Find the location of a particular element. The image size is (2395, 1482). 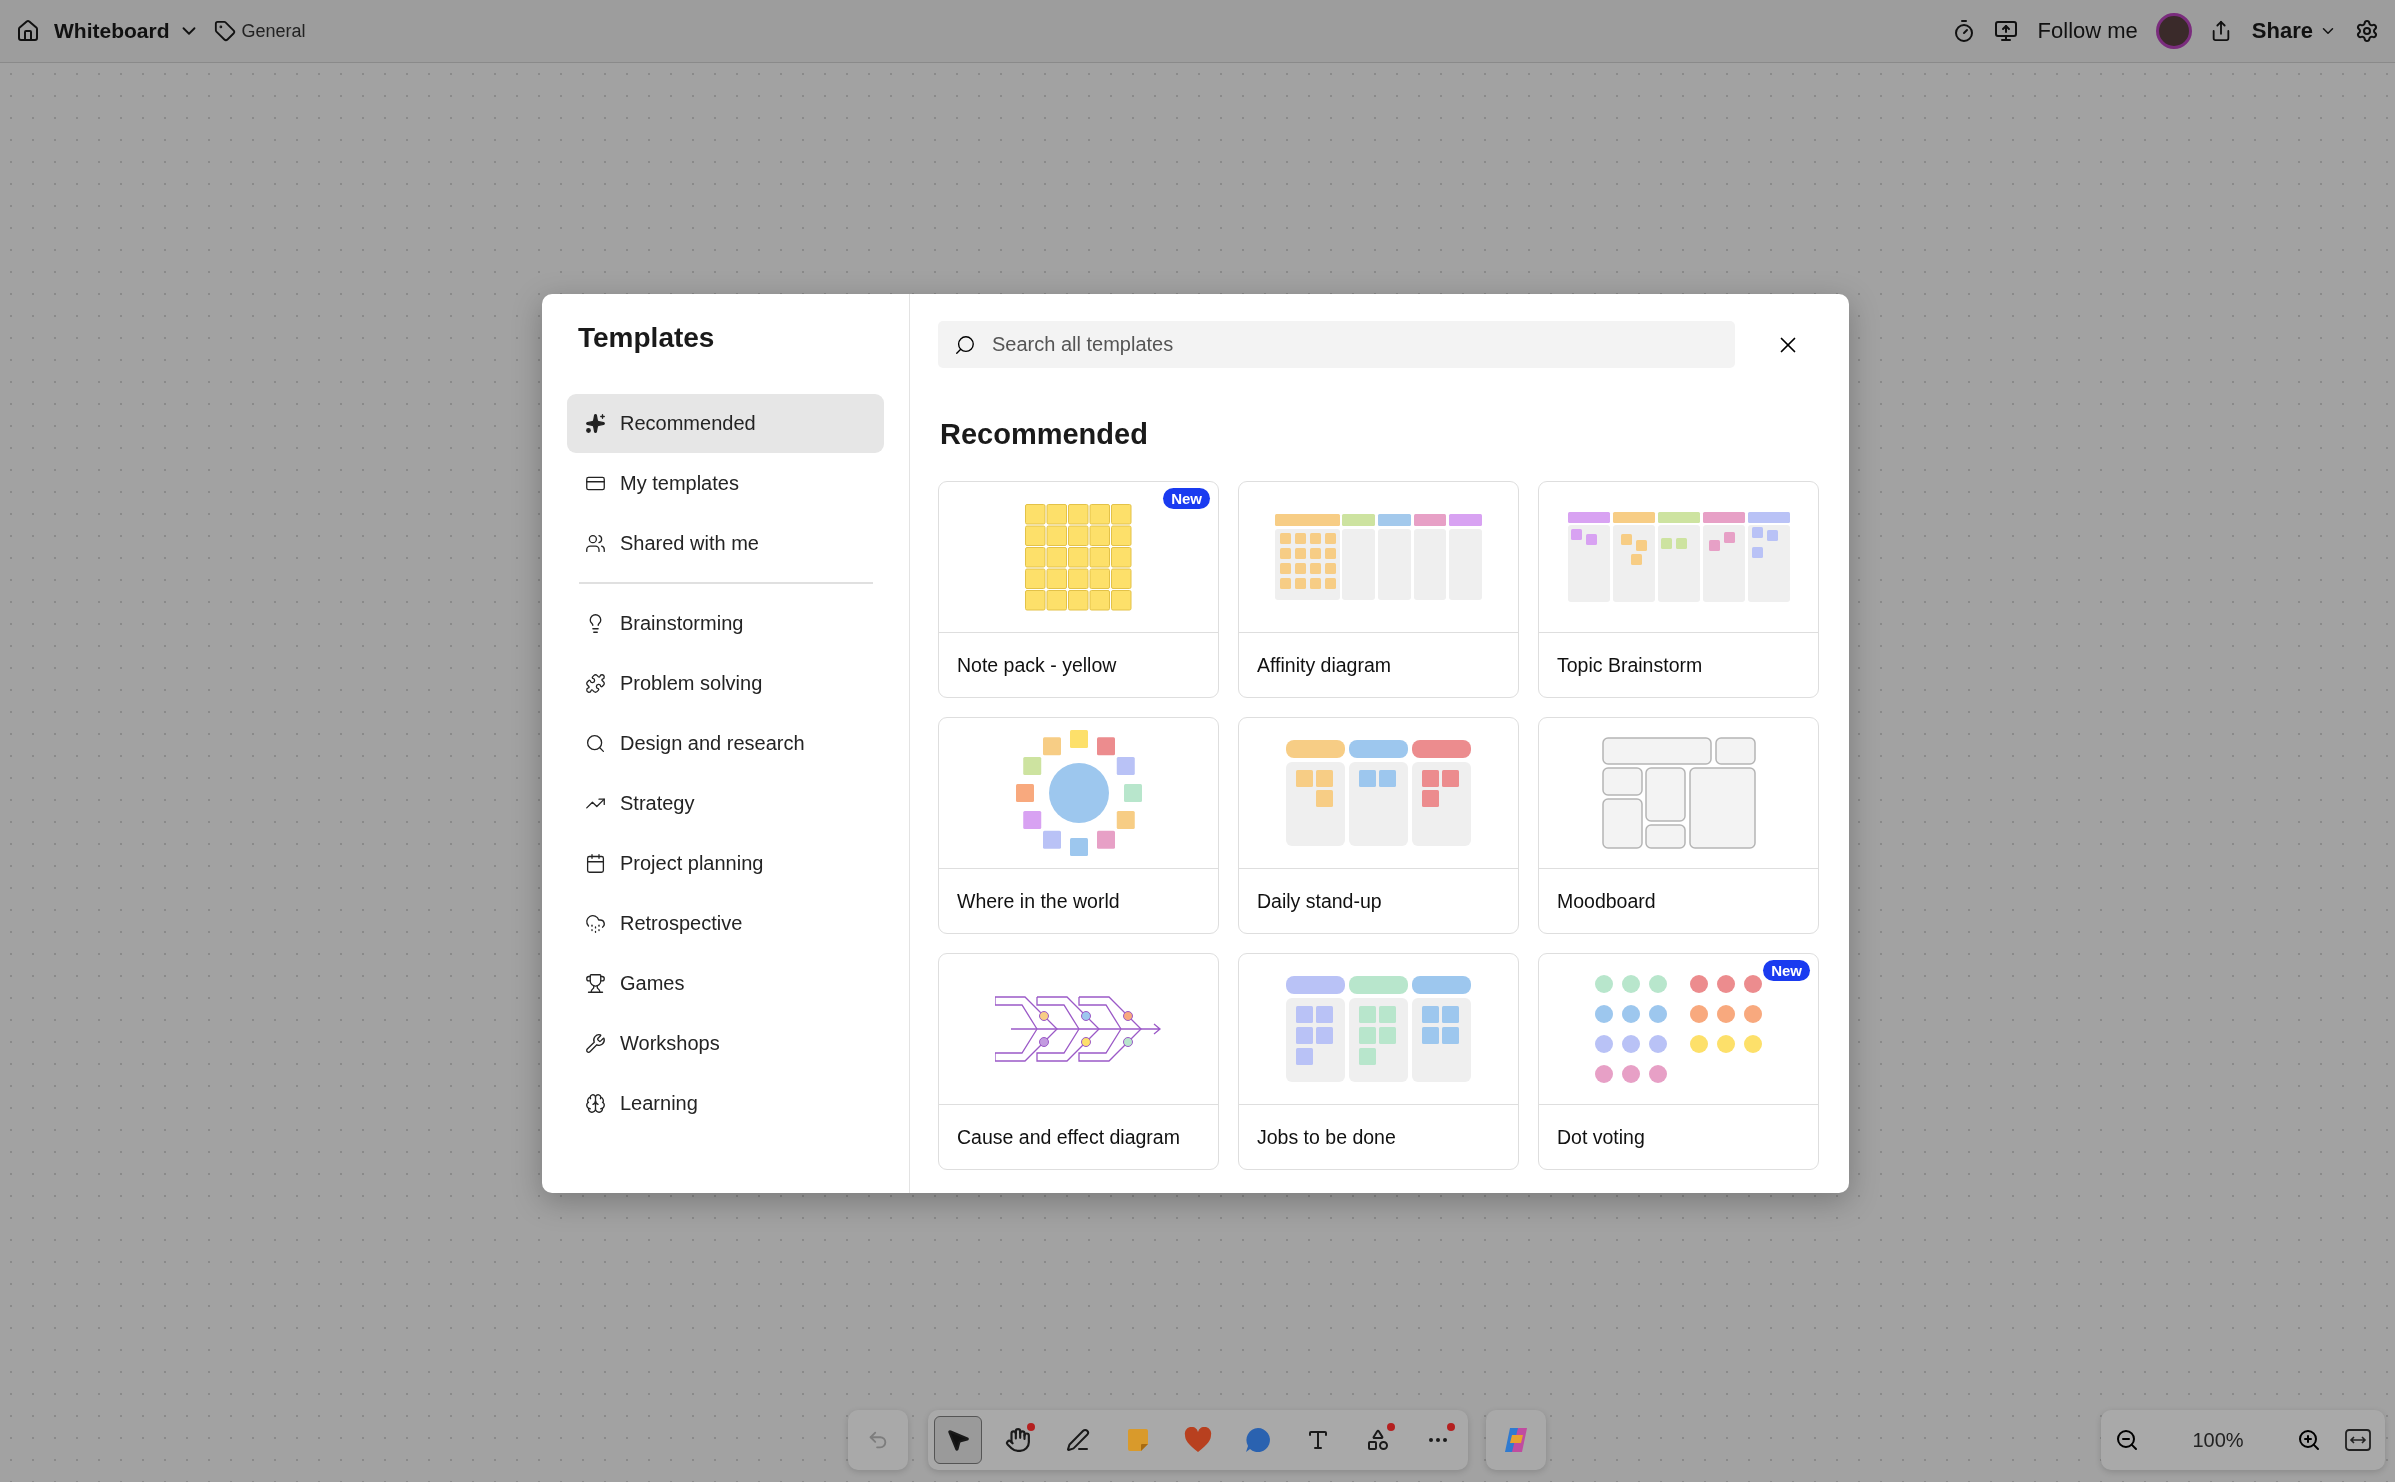

template-name: Affinity diagram is located at coordinates (1324, 665).